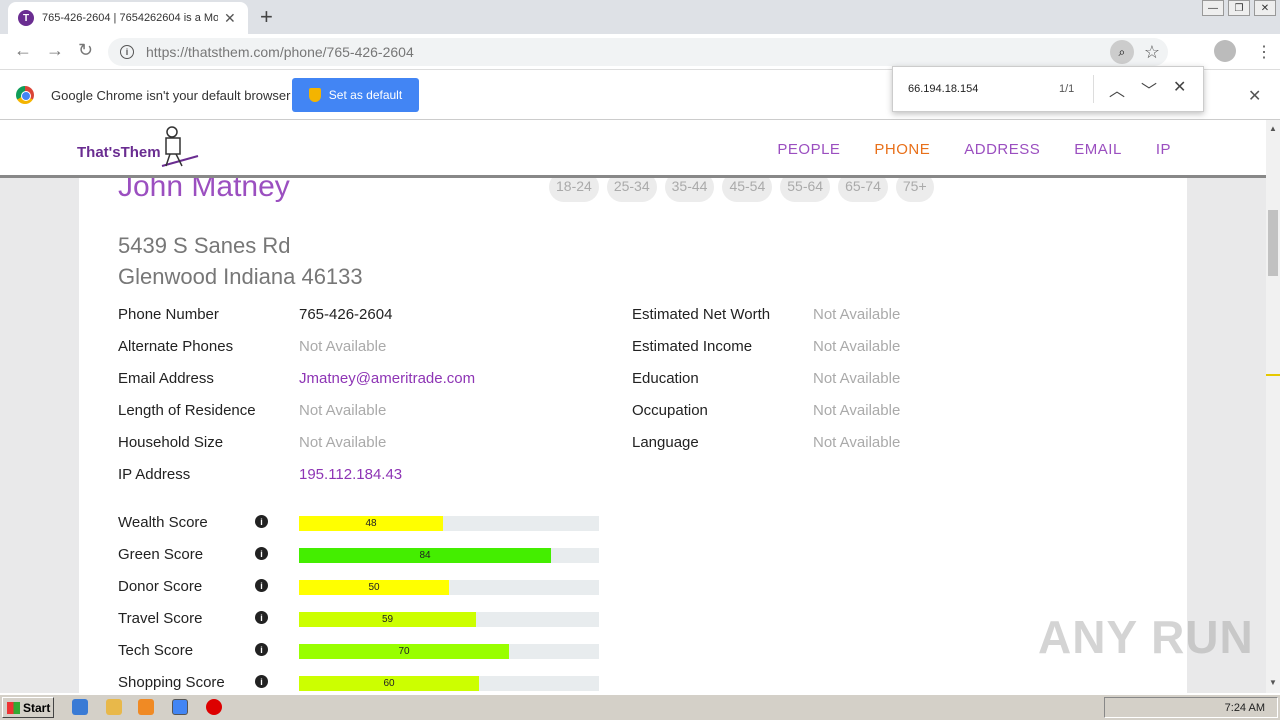 The height and width of the screenshot is (720, 1280). Describe the element at coordinates (1146, 637) in the screenshot. I see `anyrun-watermark: ANY RUN` at that location.